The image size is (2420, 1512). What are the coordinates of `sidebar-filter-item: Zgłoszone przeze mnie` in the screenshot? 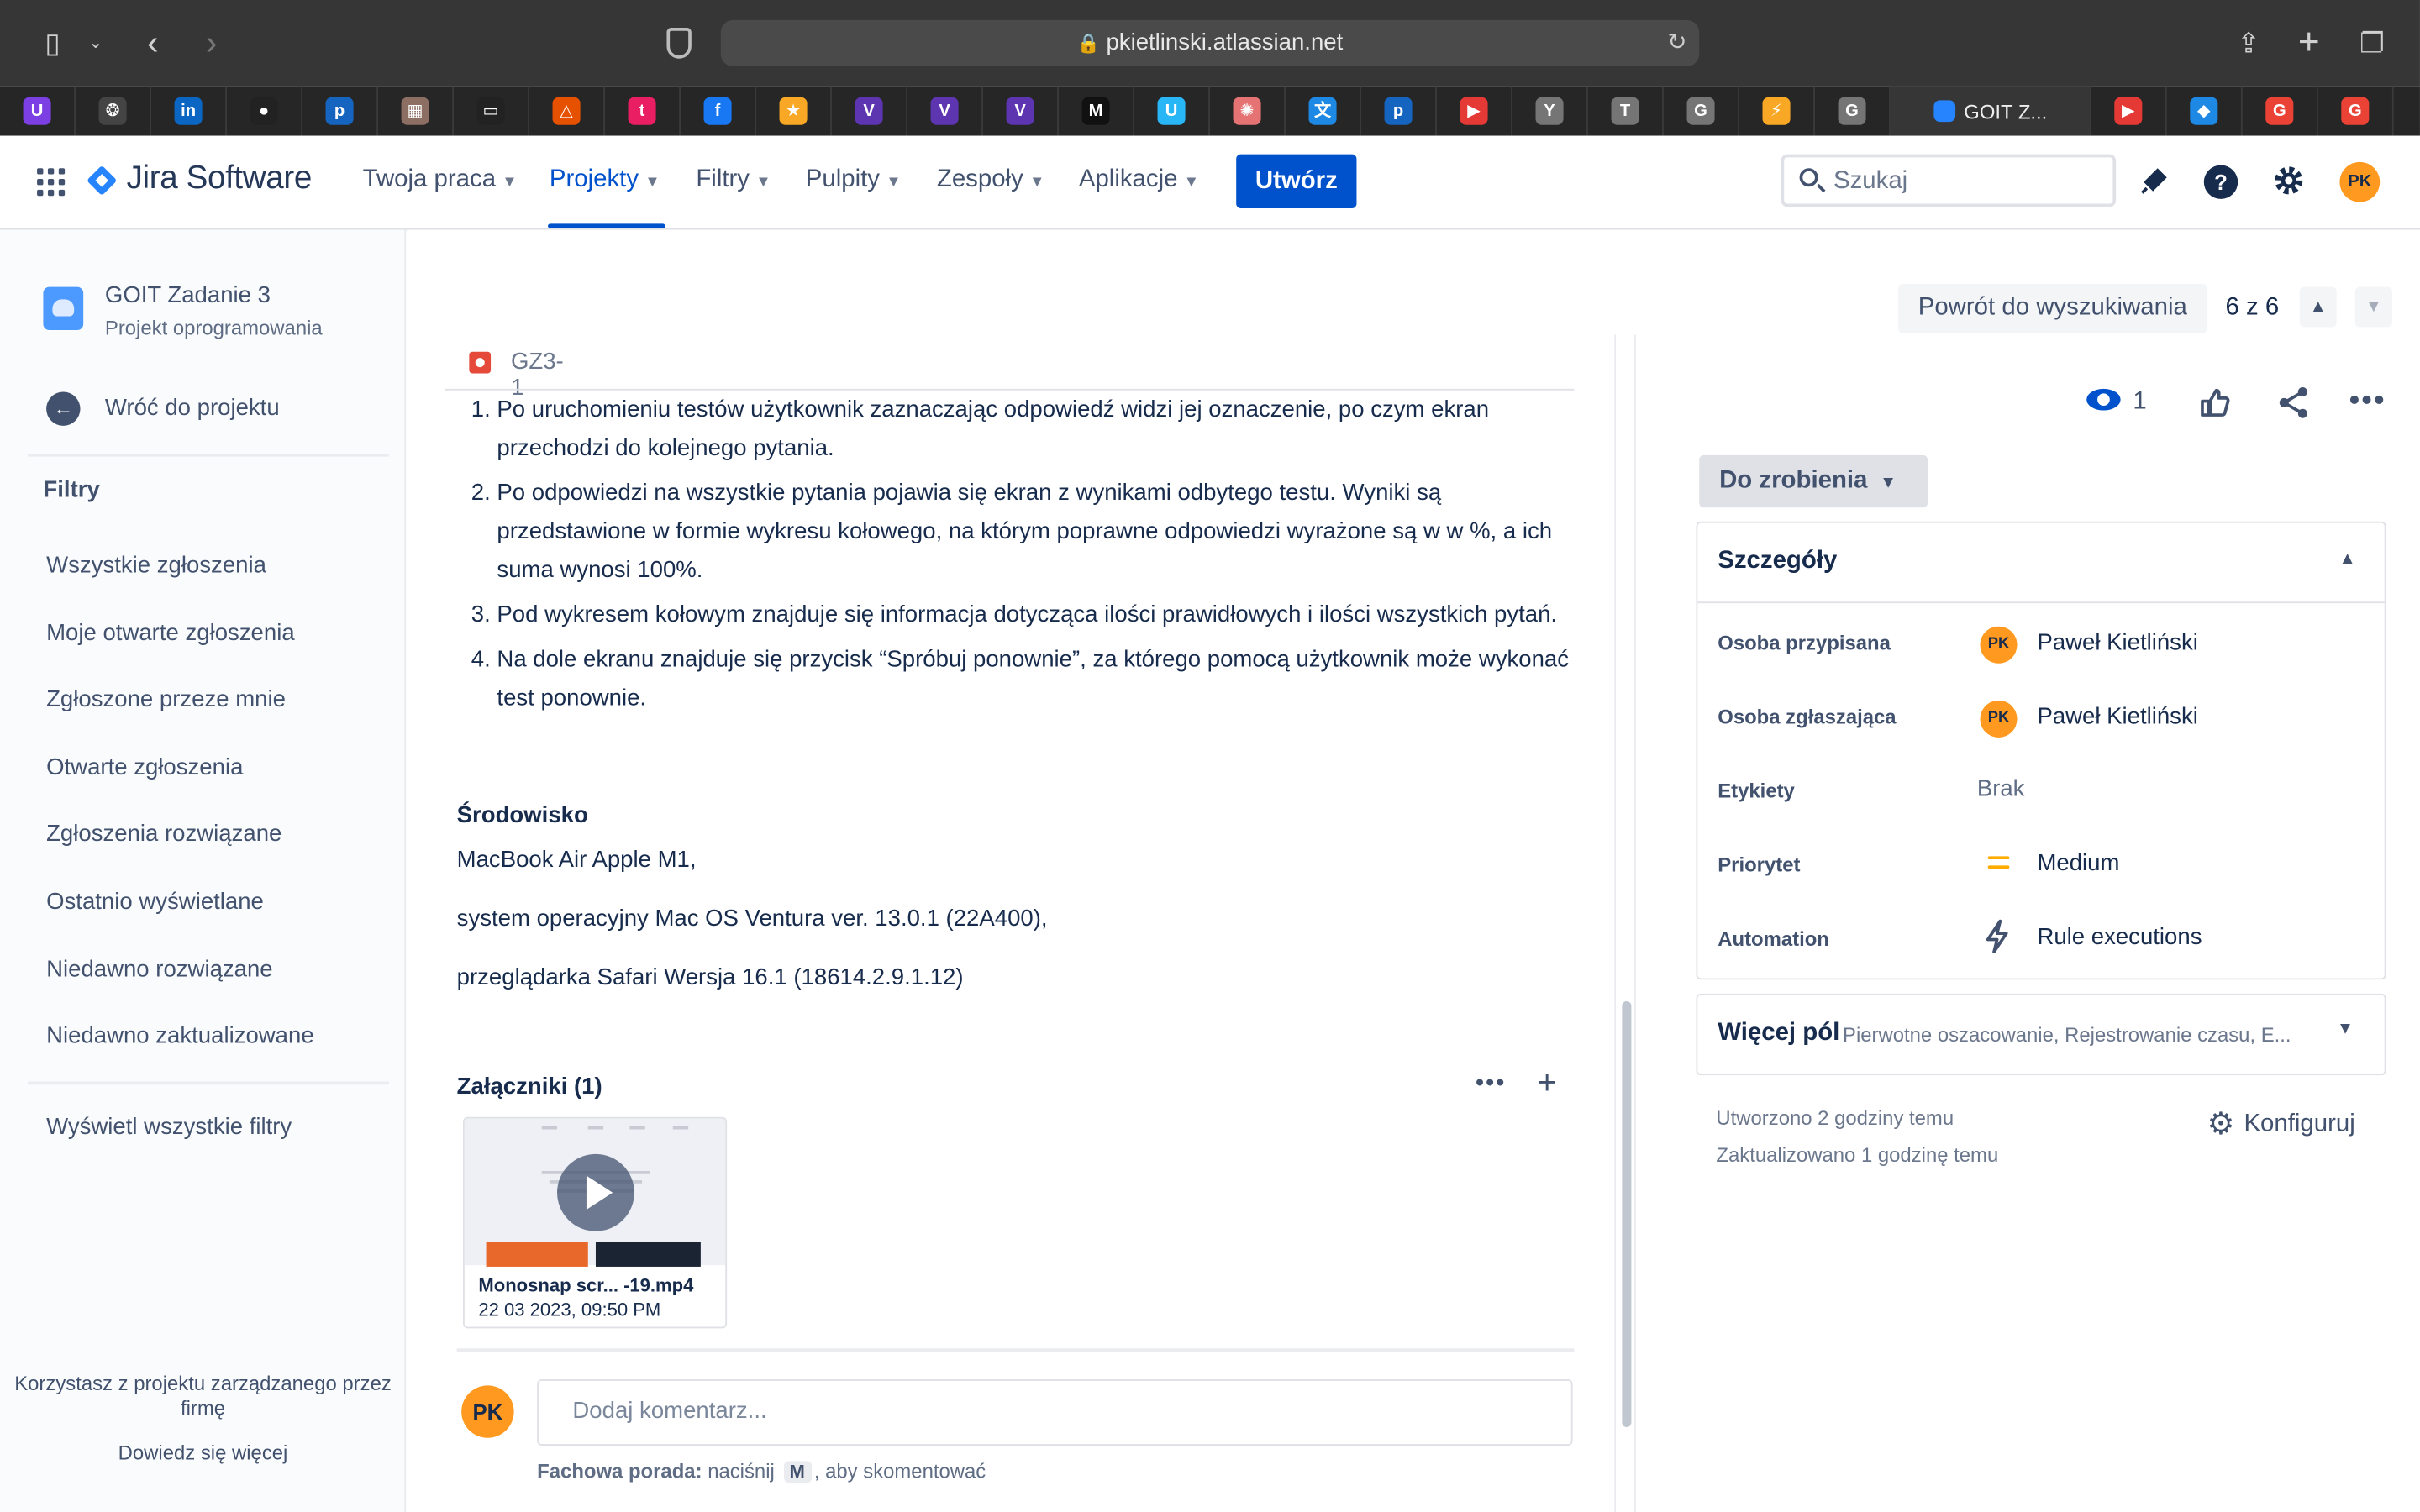 It's located at (166, 700).